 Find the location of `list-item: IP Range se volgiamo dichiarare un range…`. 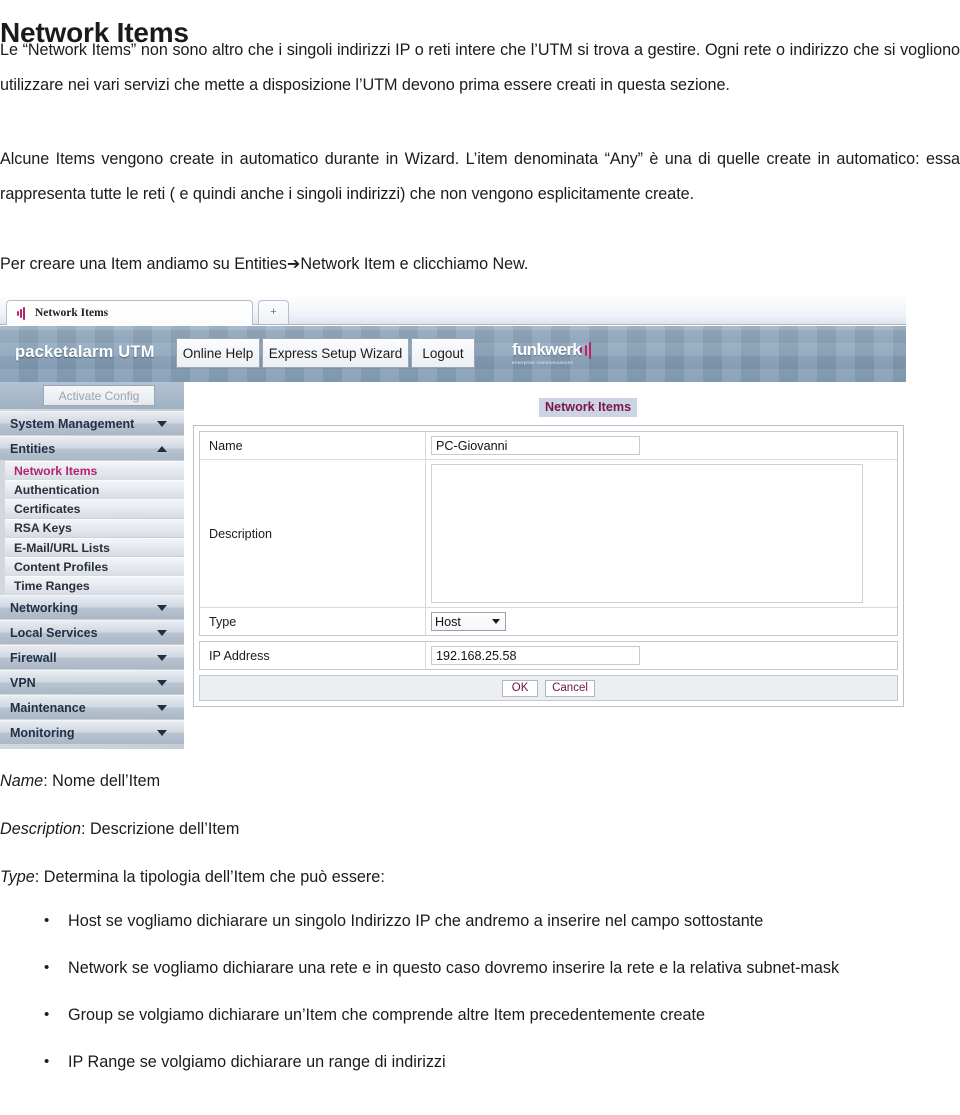

list-item: IP Range se volgiamo dichiarare un range… is located at coordinates (480, 1062).